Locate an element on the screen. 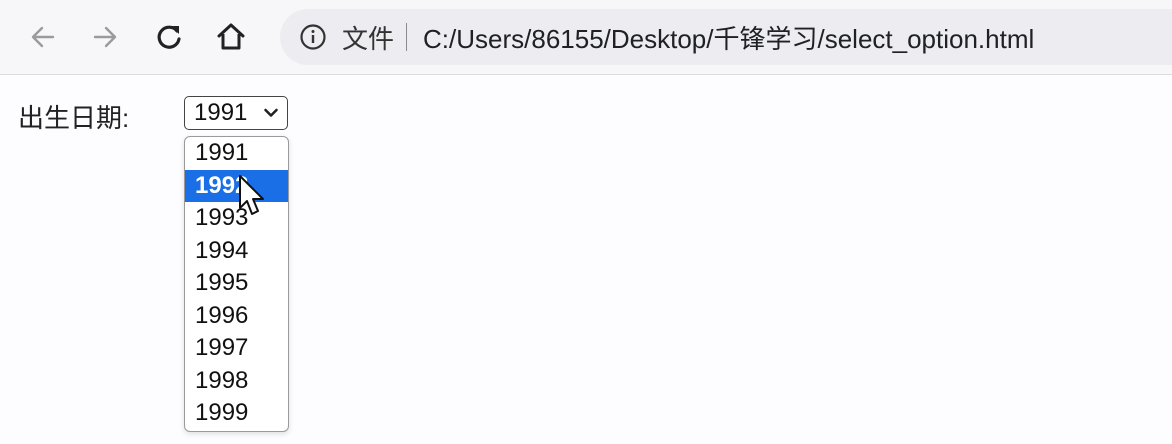  forward-button is located at coordinates (105, 37).